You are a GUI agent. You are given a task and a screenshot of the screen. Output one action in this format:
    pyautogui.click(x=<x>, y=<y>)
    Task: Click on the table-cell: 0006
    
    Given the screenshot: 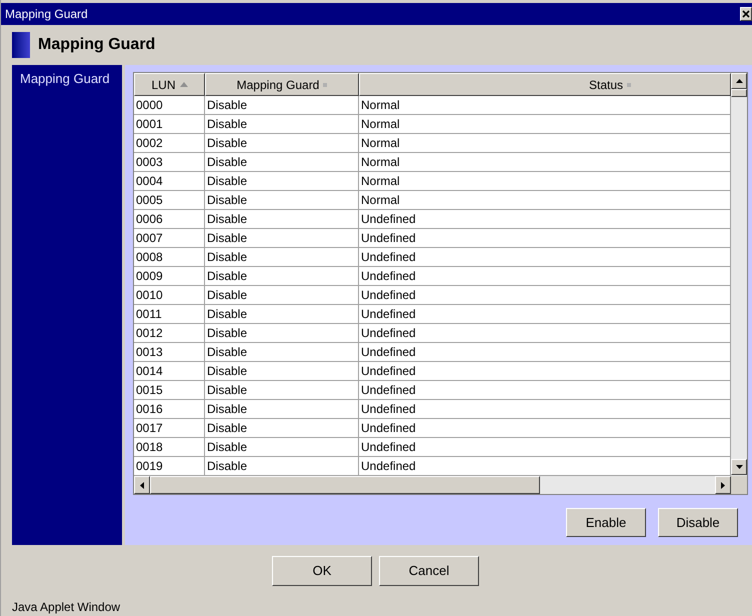 What is the action you would take?
    pyautogui.click(x=169, y=219)
    